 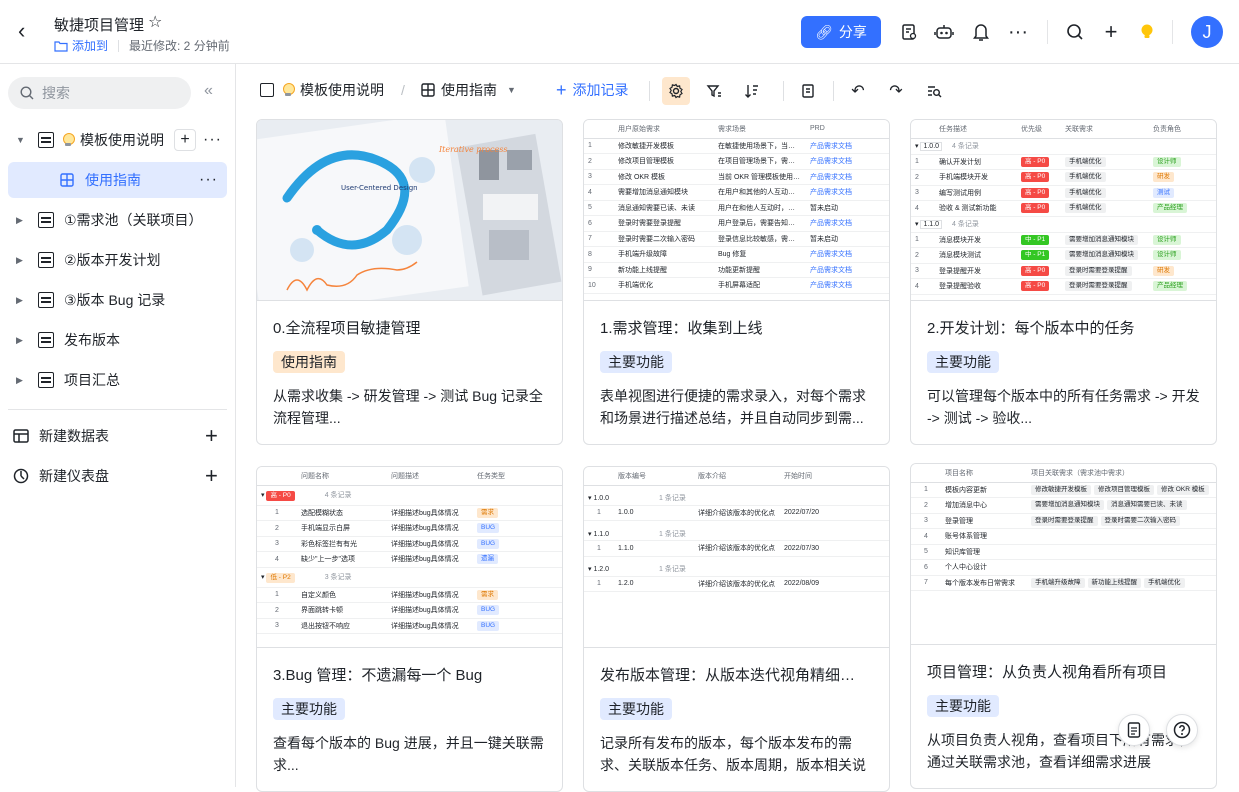 What do you see at coordinates (931, 146) in the screenshot?
I see `group-name: 1.0.0` at bounding box center [931, 146].